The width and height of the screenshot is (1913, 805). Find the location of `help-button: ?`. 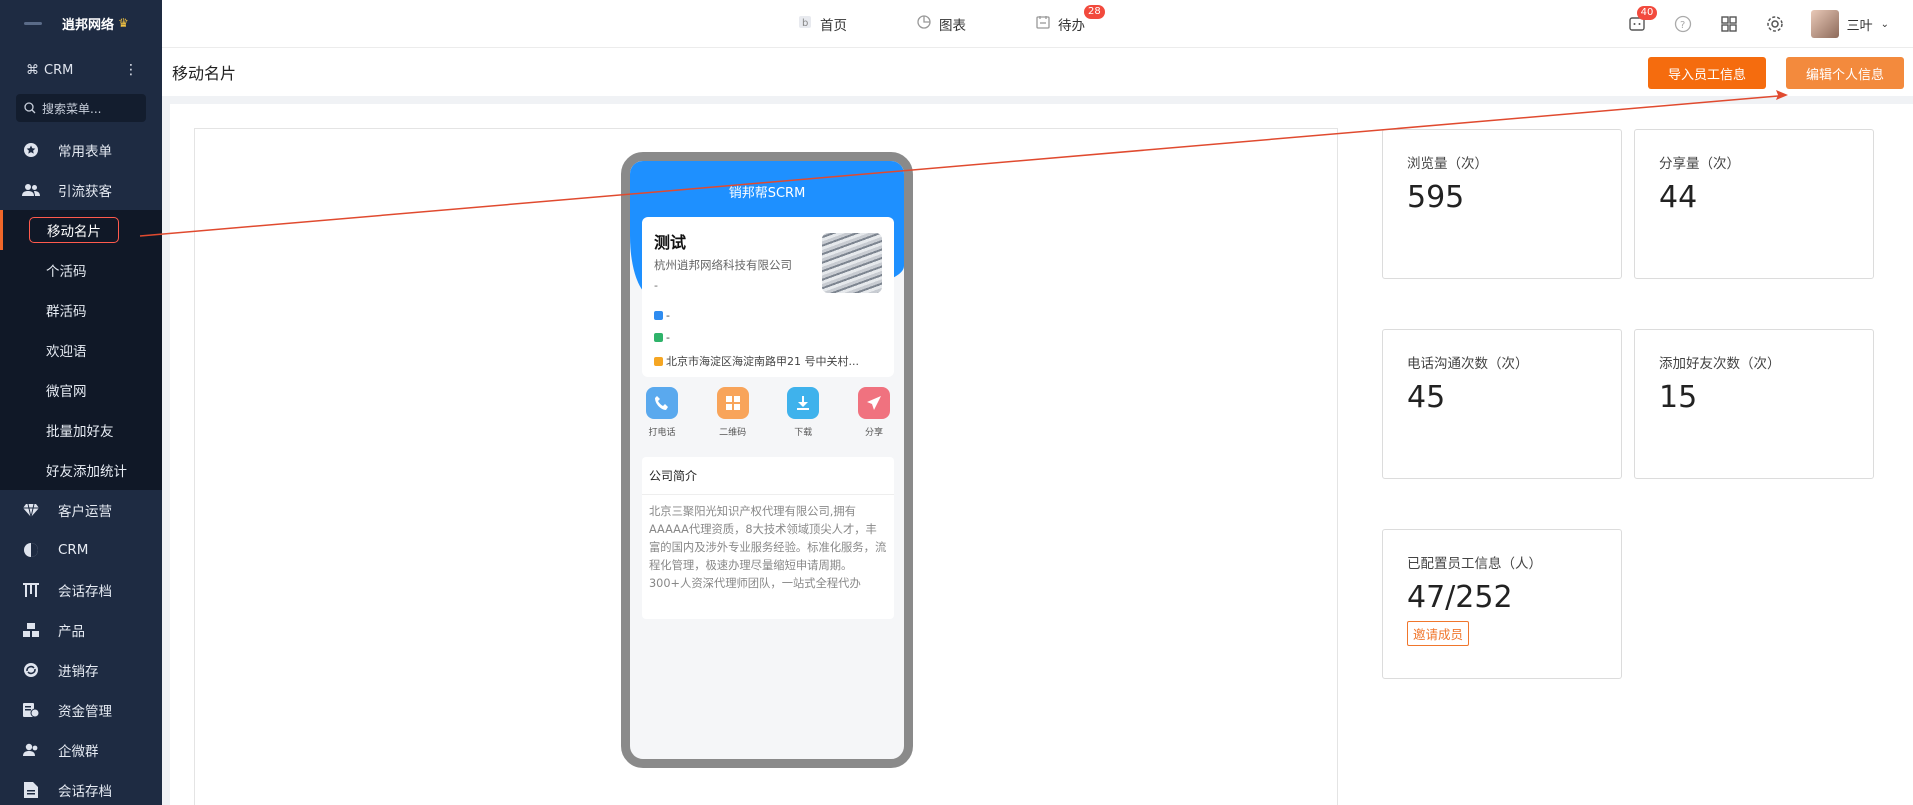

help-button: ? is located at coordinates (1683, 24).